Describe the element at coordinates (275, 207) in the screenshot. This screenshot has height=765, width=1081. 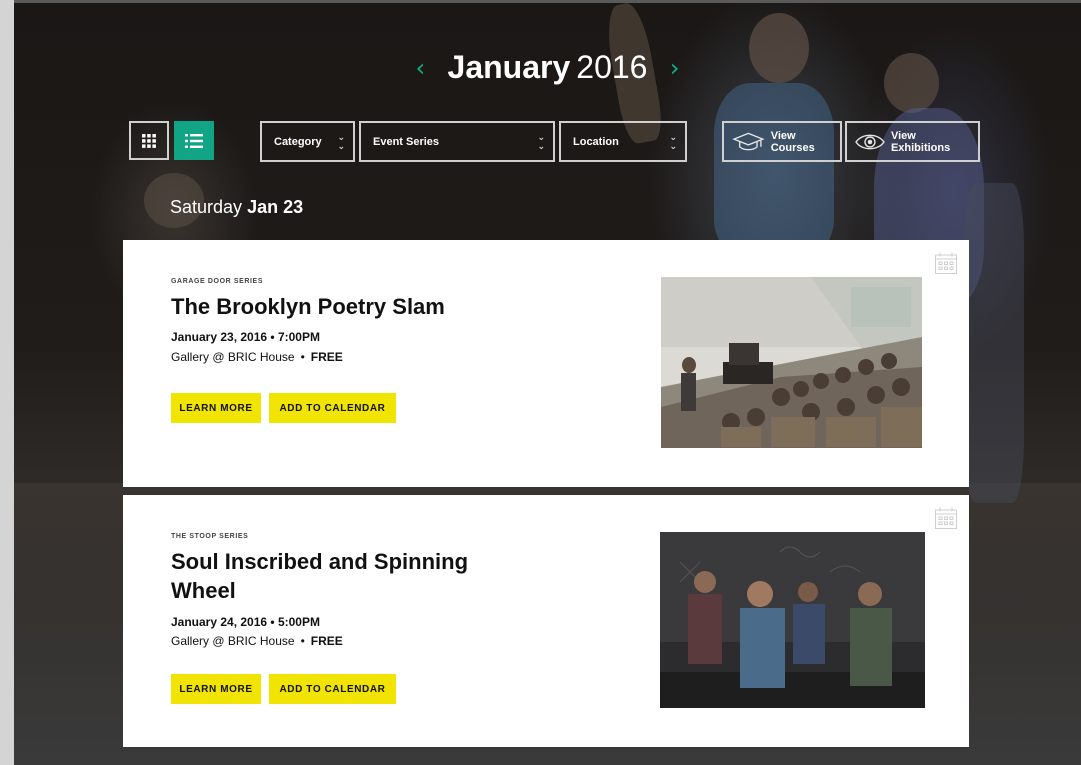
I see `day-date: Jan 23` at that location.